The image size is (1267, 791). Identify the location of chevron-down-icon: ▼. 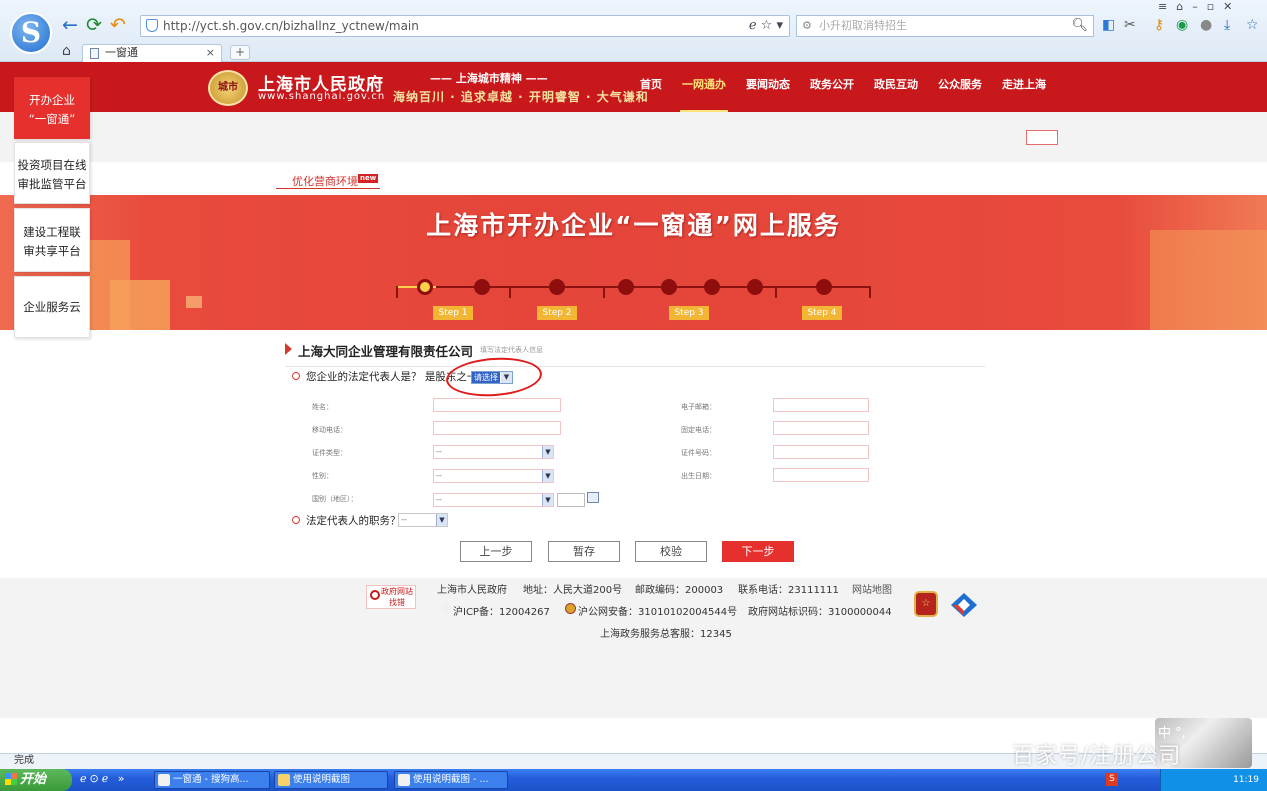
(547, 476).